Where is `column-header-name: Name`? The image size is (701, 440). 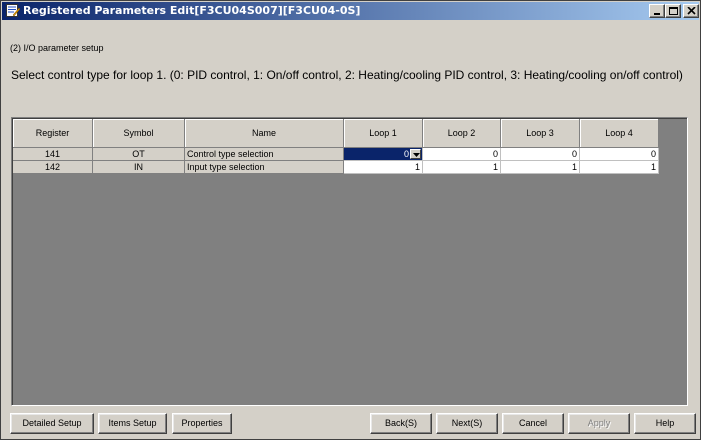 column-header-name: Name is located at coordinates (264, 133).